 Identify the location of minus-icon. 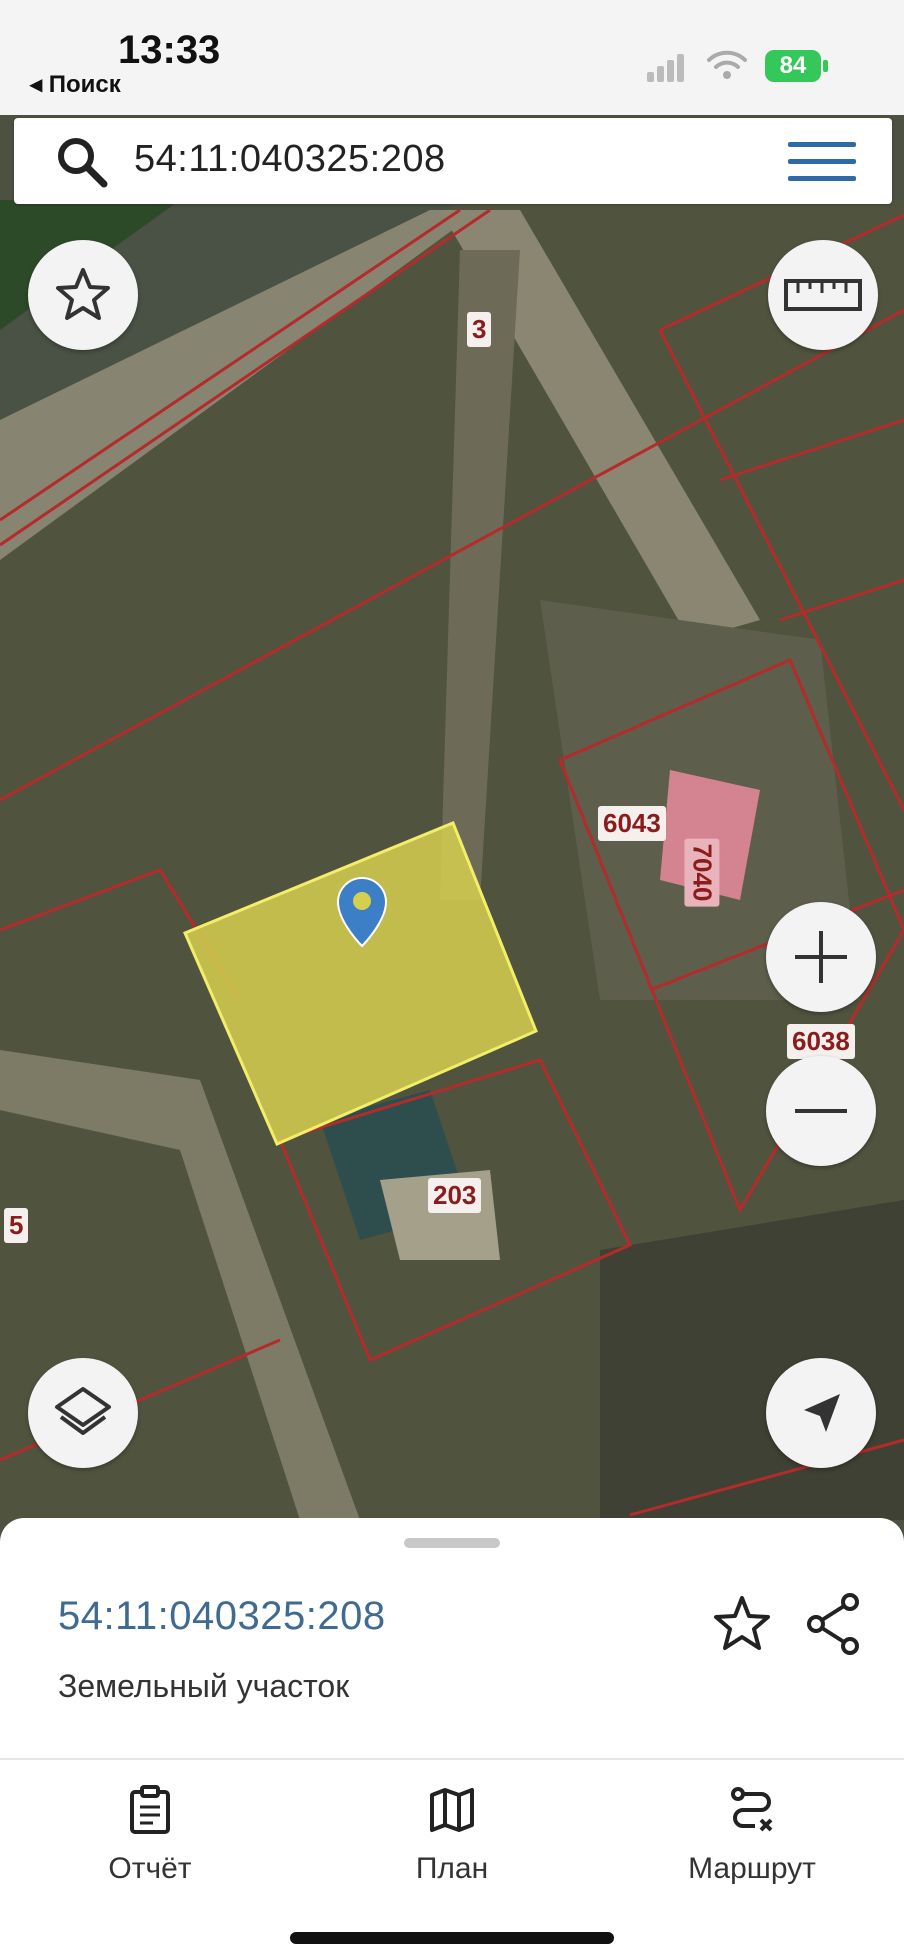
(821, 1111).